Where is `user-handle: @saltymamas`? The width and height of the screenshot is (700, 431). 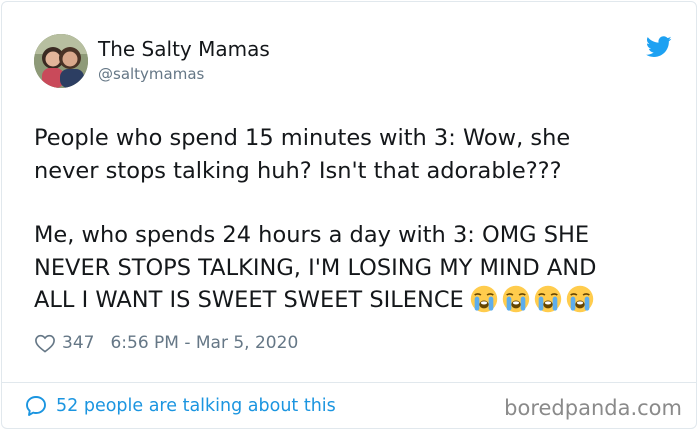 user-handle: @saltymamas is located at coordinates (184, 74).